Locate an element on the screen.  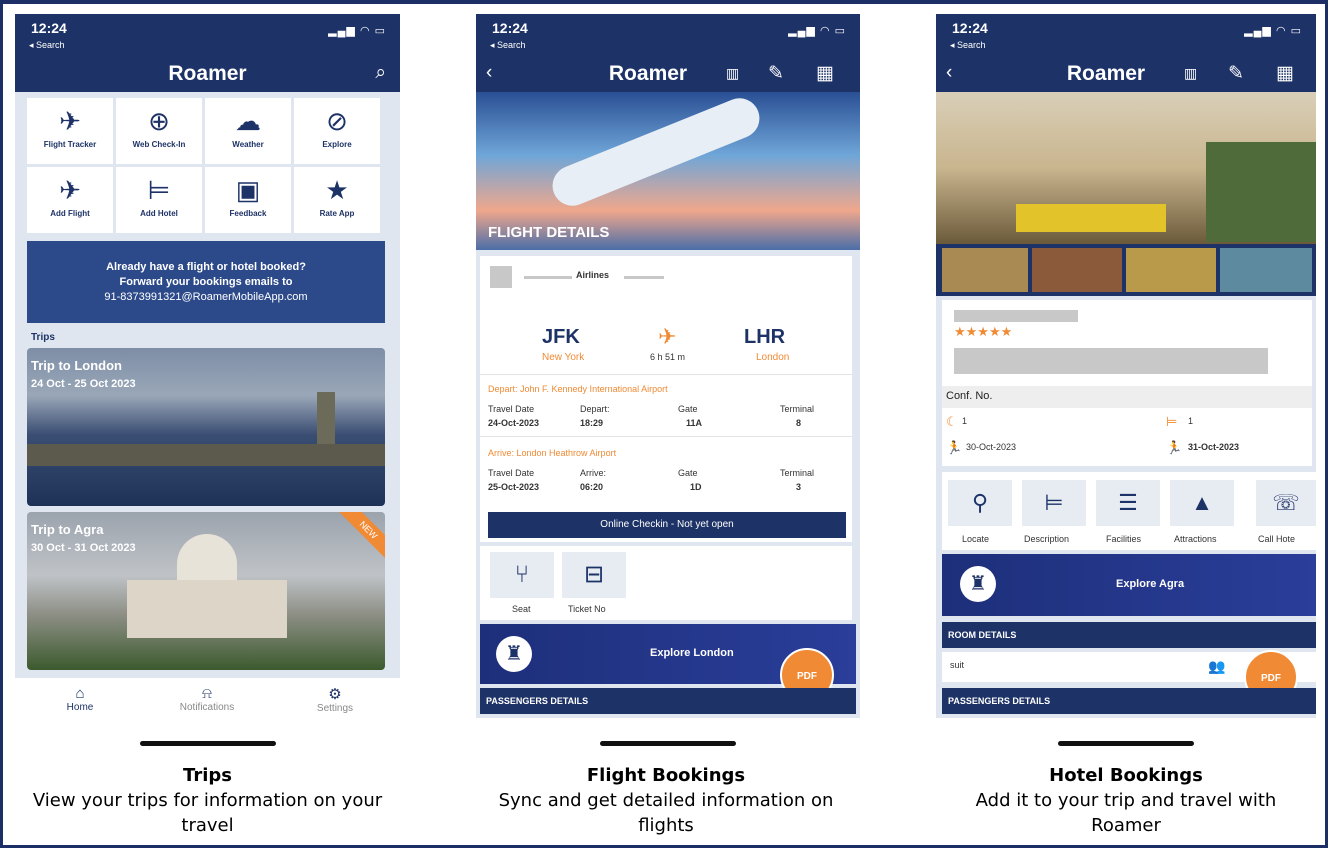
tile-add-hotel: ⊨ Add Hotel is located at coordinates (159, 200).